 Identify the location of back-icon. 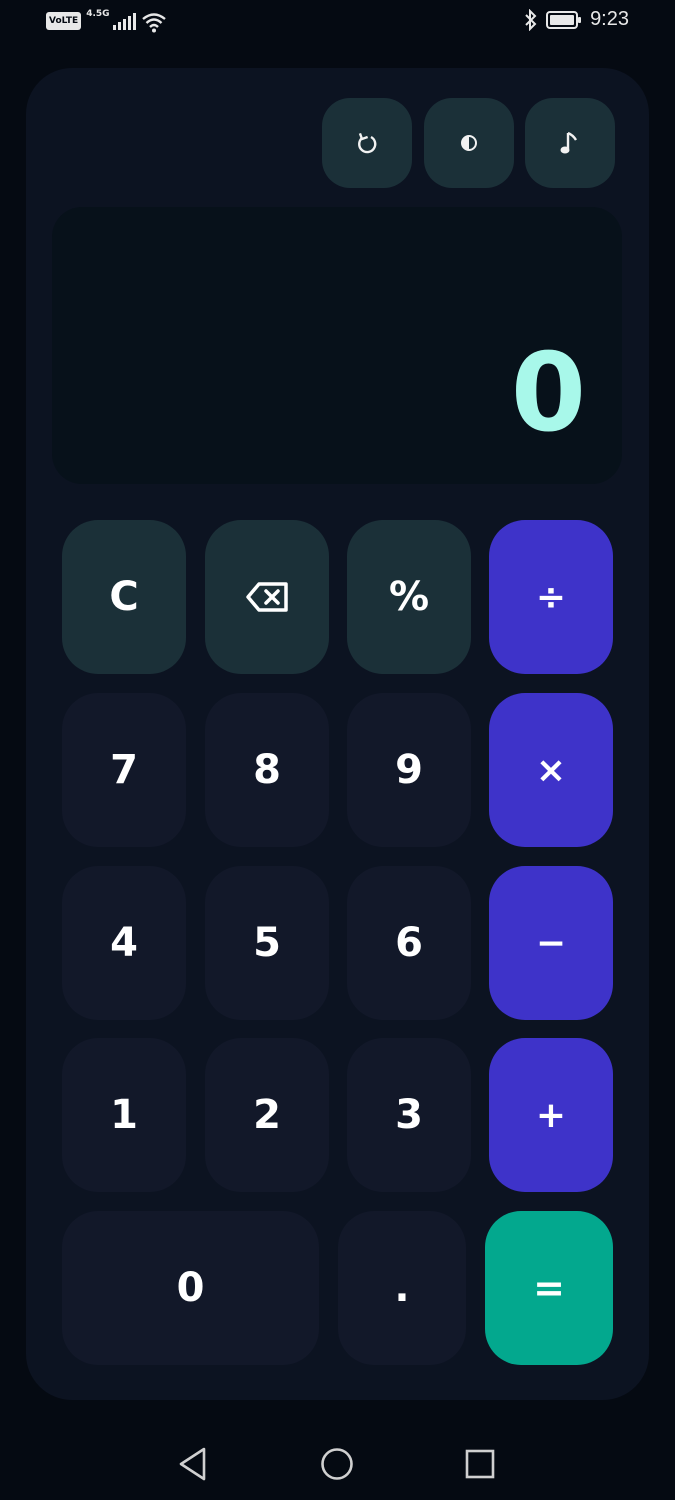
(193, 1464).